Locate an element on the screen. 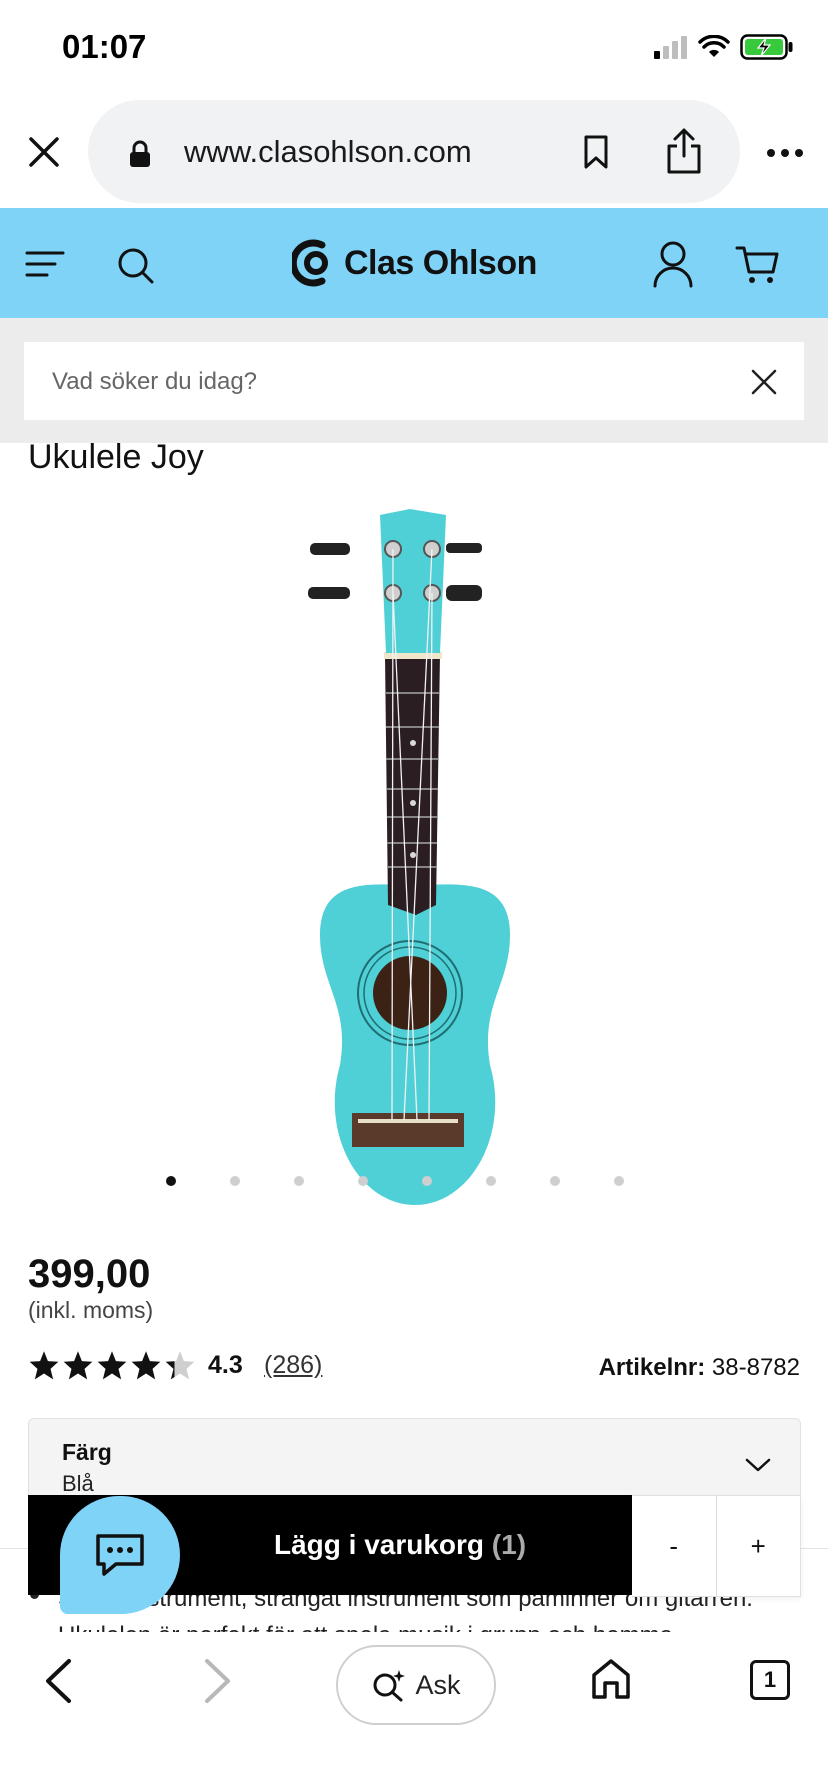  cart-button is located at coordinates (757, 264).